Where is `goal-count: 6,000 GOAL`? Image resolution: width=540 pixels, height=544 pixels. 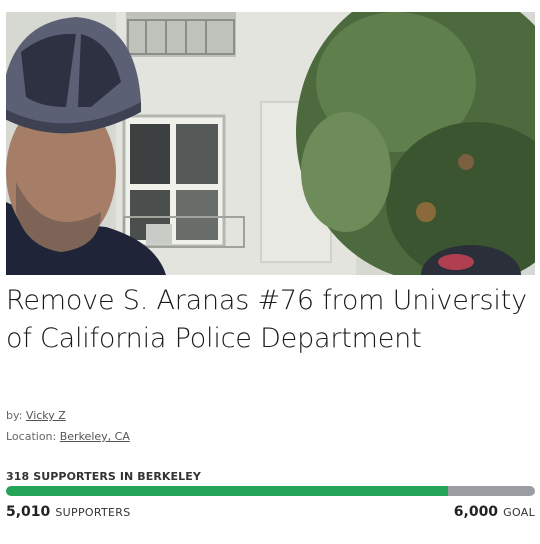 goal-count: 6,000 GOAL is located at coordinates (494, 510).